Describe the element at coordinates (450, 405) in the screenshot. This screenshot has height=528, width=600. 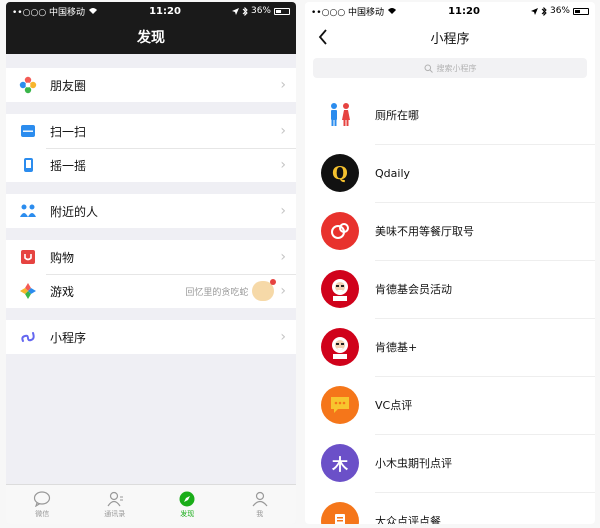
I see `list-item: VC点评` at that location.